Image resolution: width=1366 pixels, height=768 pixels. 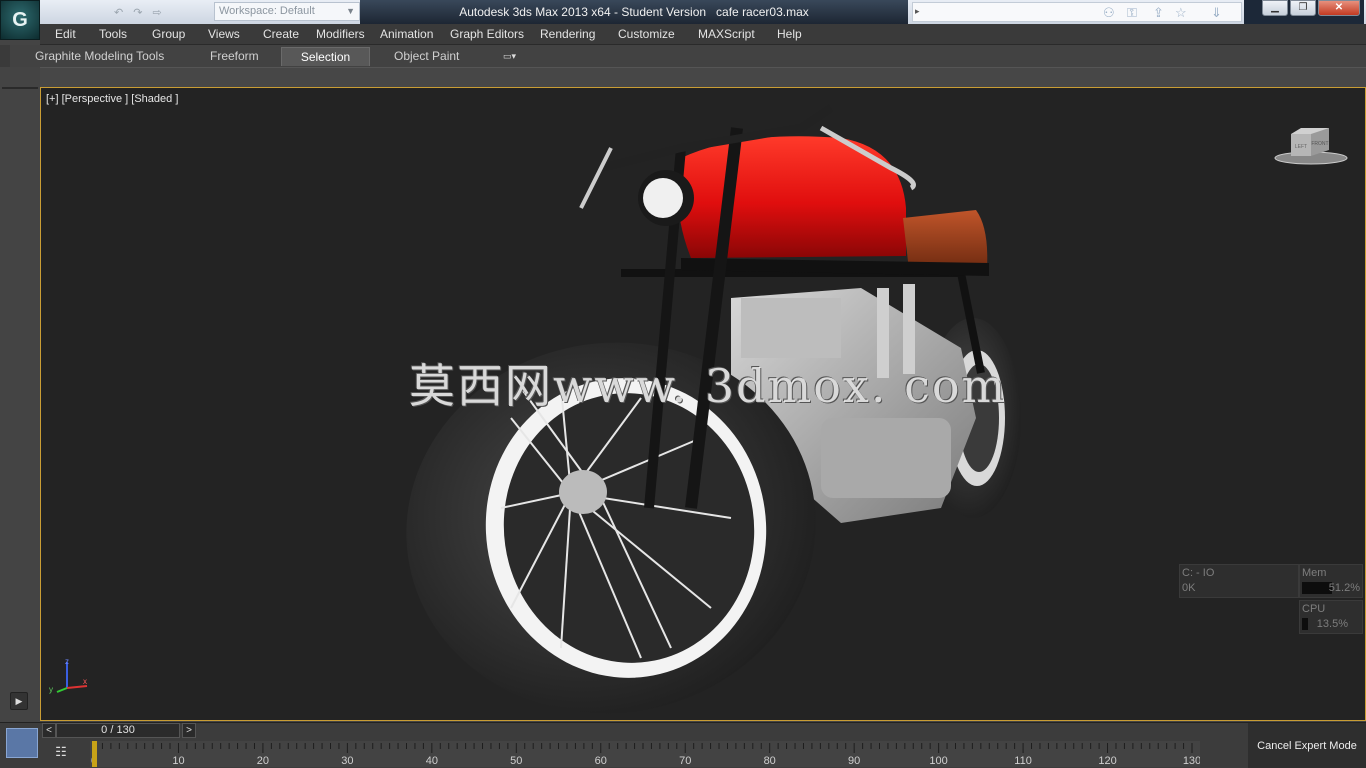 What do you see at coordinates (762, 12) in the screenshot?
I see `file-name: cafe racer03.max` at bounding box center [762, 12].